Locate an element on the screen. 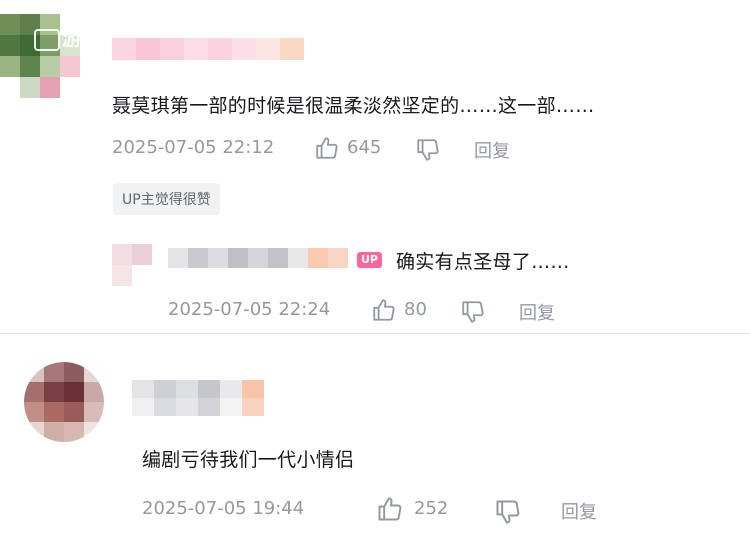 The image size is (750, 541). avatar is located at coordinates (64, 402).